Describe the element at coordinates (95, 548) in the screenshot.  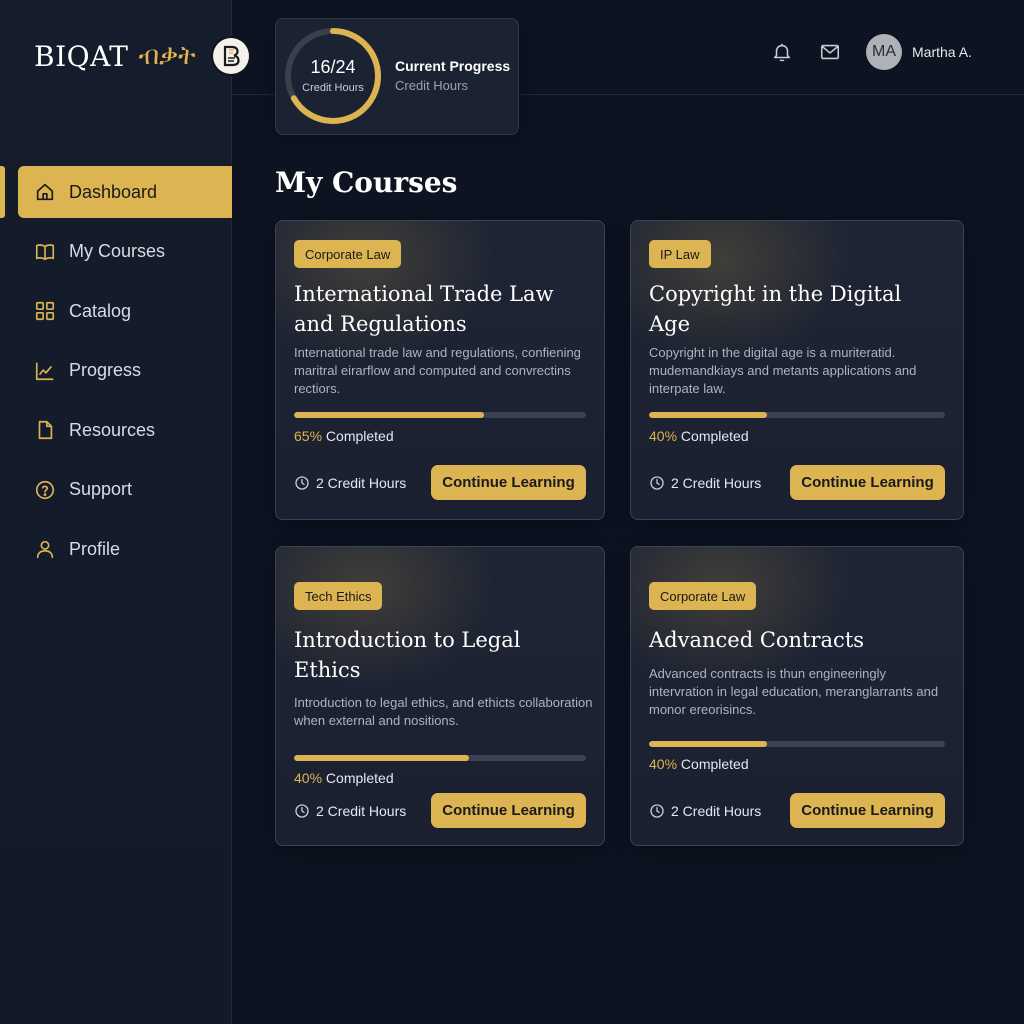
I see `sidebar-item-label: Profile` at that location.